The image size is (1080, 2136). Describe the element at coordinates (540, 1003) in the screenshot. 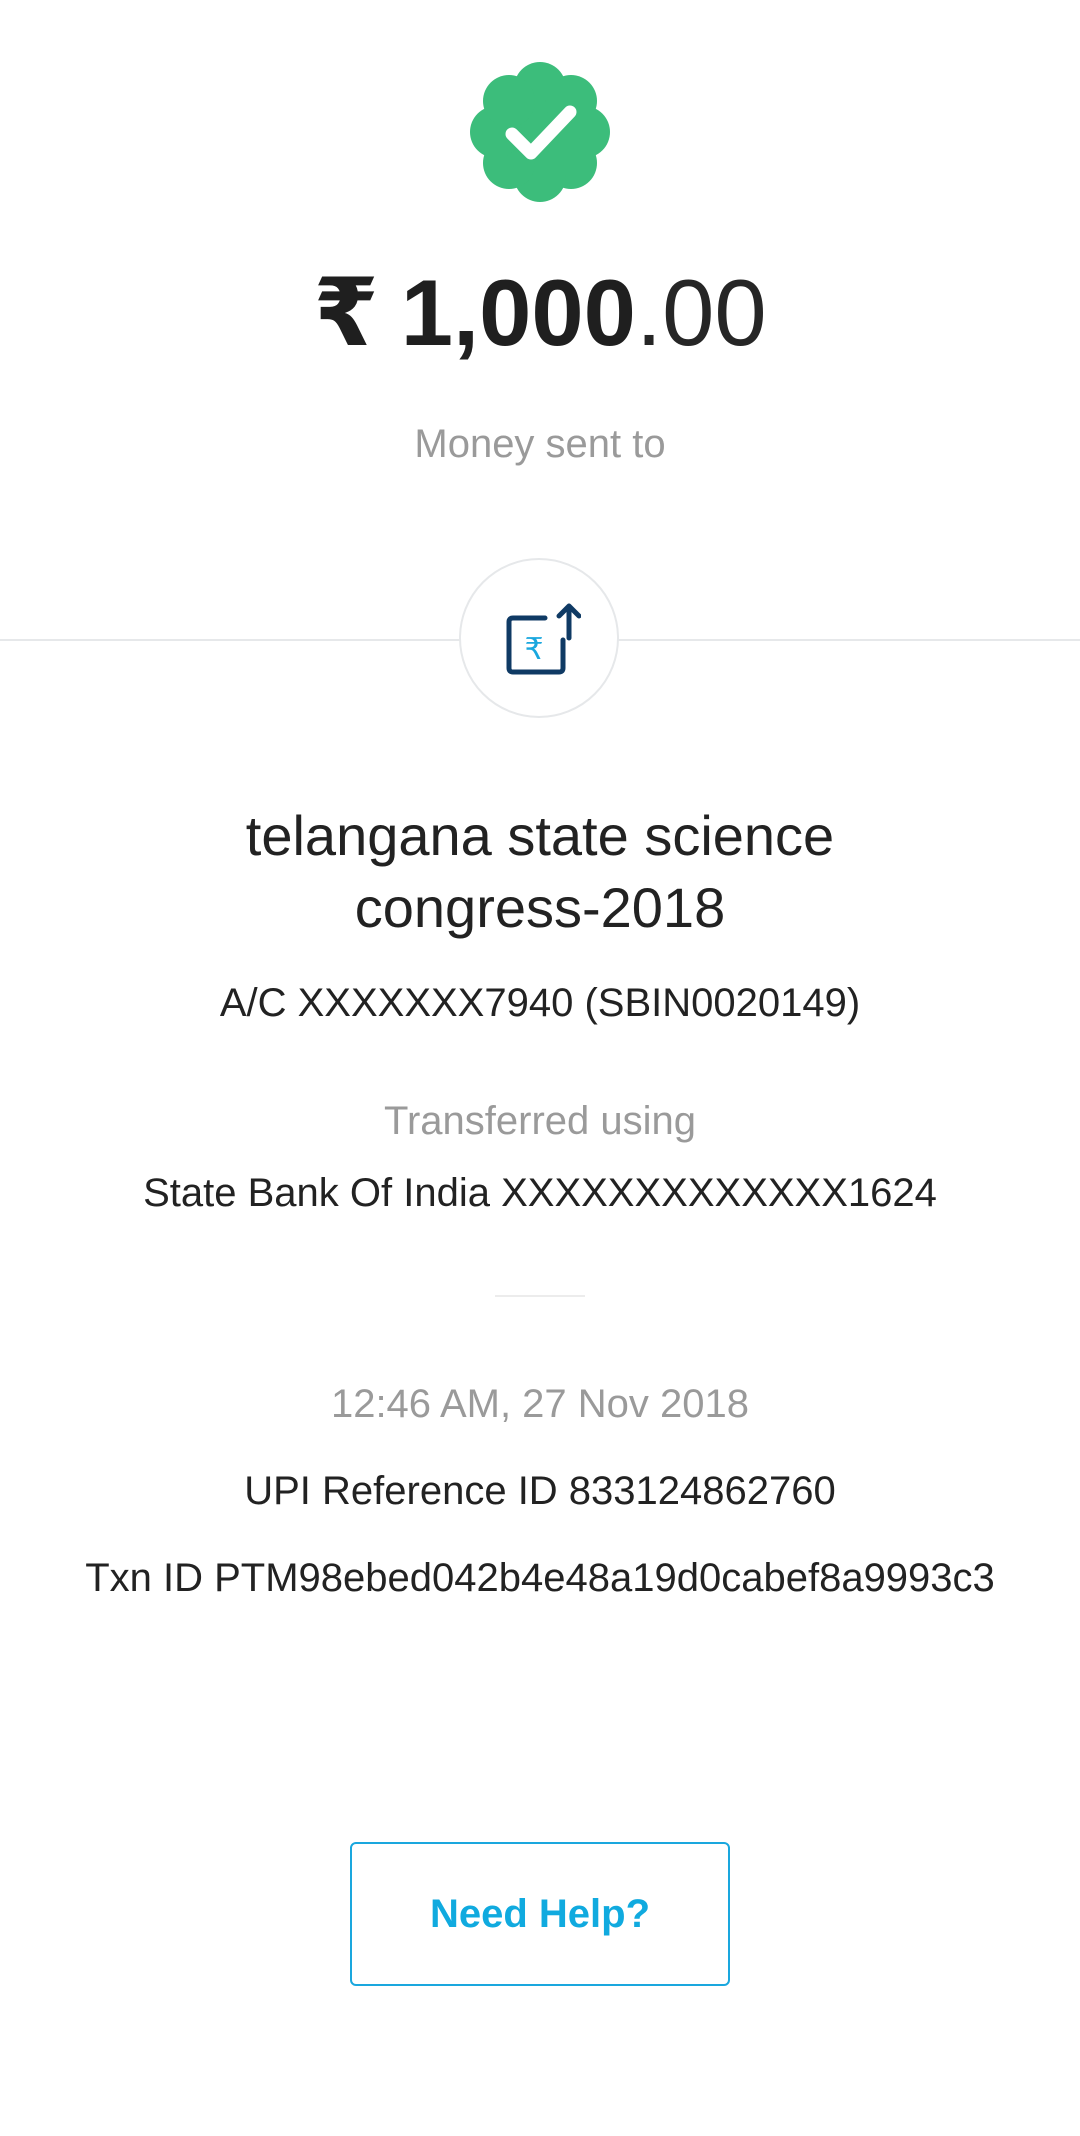

I see `payee-account: A/C XXXXXXX7940 (SBIN0020149)` at that location.